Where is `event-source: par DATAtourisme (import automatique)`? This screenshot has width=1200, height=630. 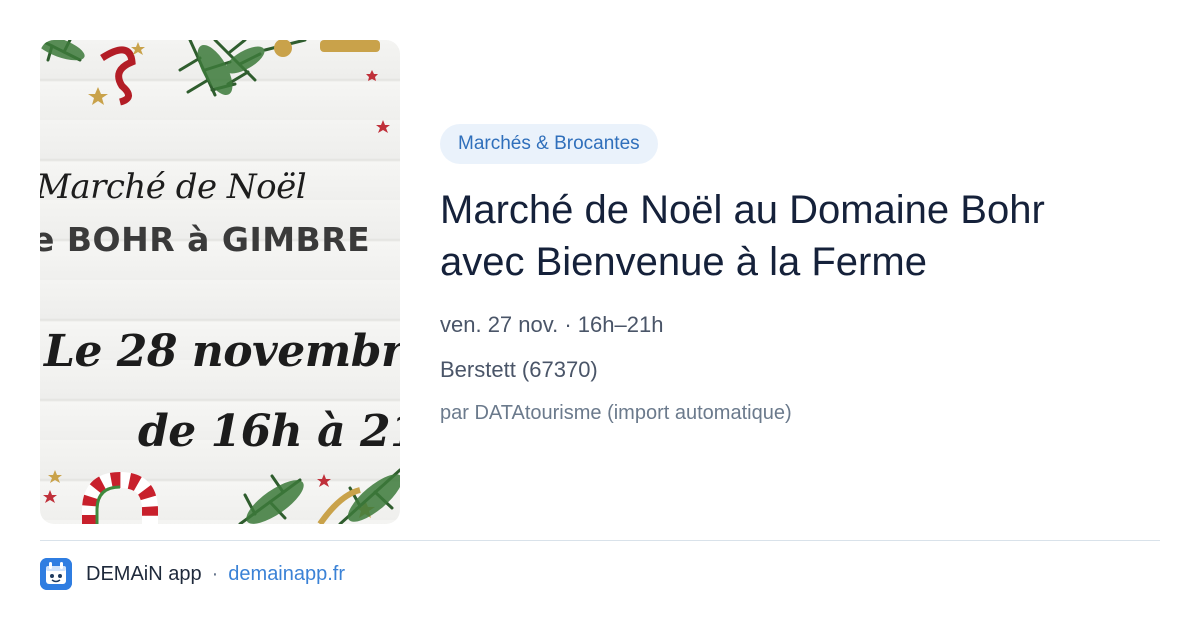
event-source: par DATAtourisme (import automatique) is located at coordinates (616, 413).